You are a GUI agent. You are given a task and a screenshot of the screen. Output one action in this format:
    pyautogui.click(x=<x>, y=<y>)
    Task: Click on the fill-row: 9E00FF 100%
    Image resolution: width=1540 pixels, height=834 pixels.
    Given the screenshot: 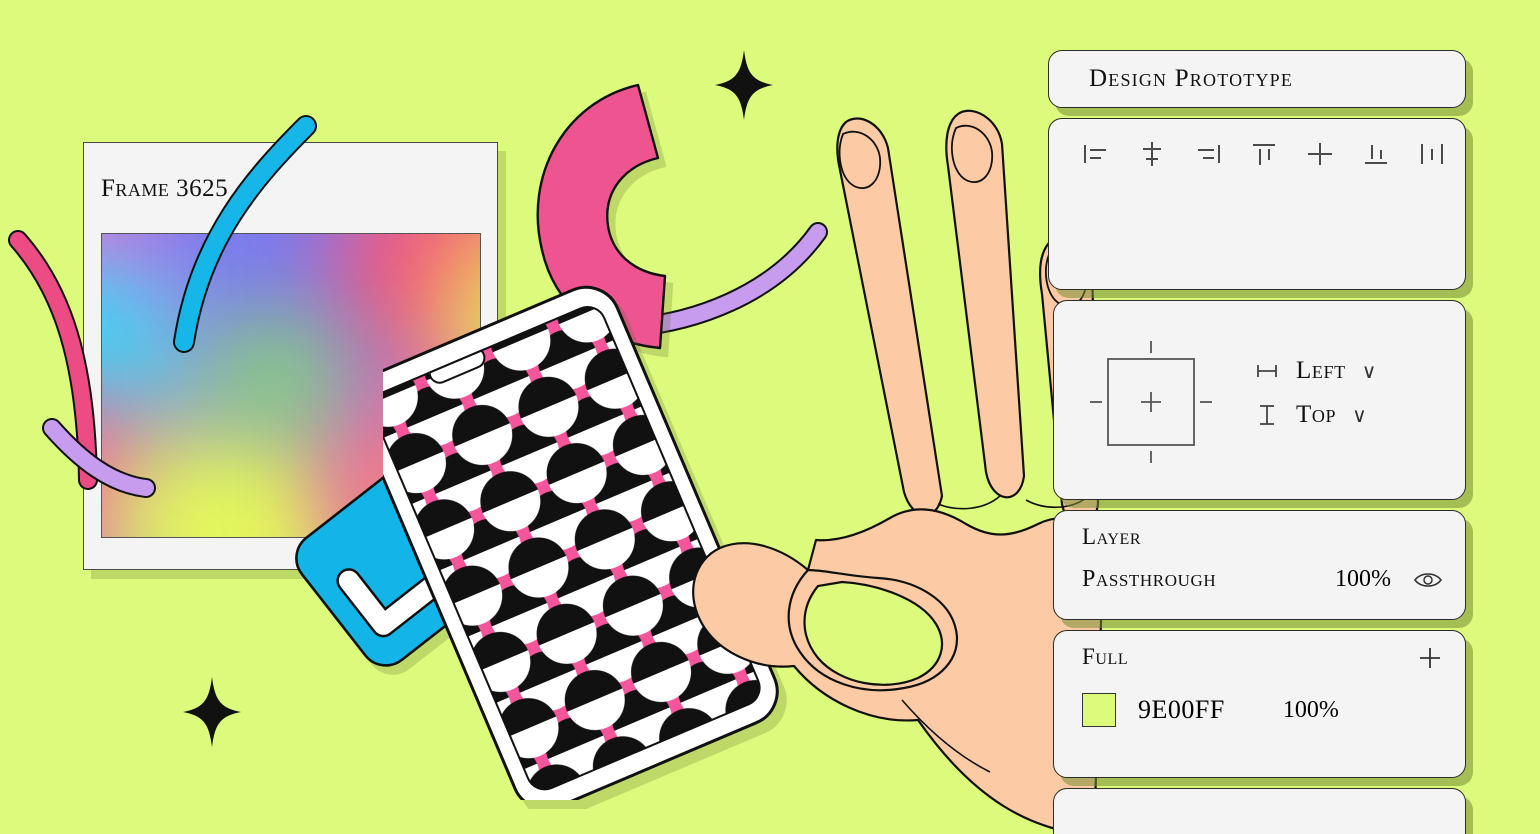 What is the action you would take?
    pyautogui.click(x=1262, y=710)
    